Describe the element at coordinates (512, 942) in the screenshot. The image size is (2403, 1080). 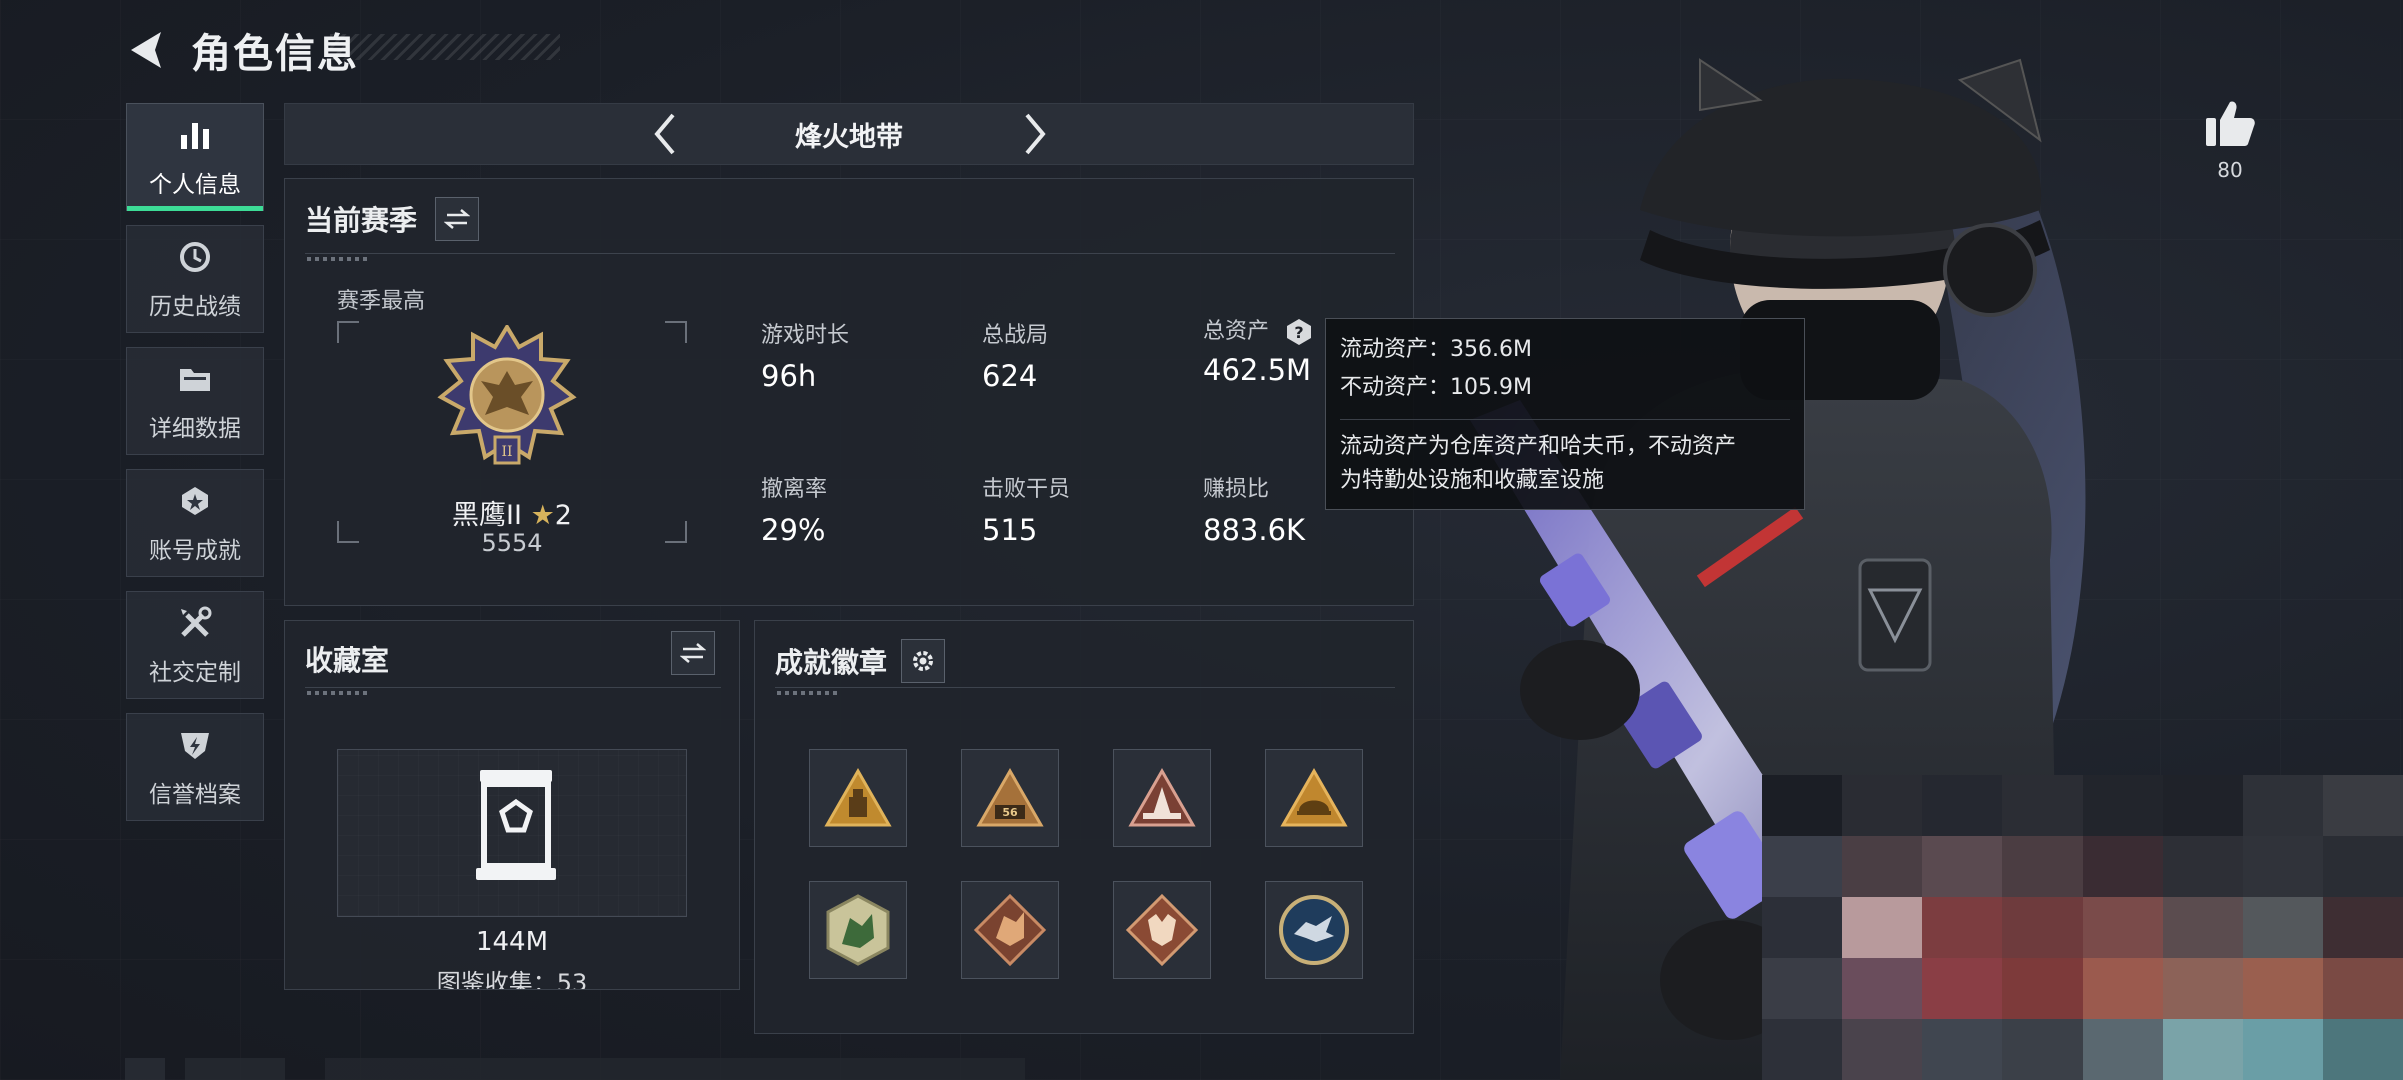
I see `collection-value: 144M` at that location.